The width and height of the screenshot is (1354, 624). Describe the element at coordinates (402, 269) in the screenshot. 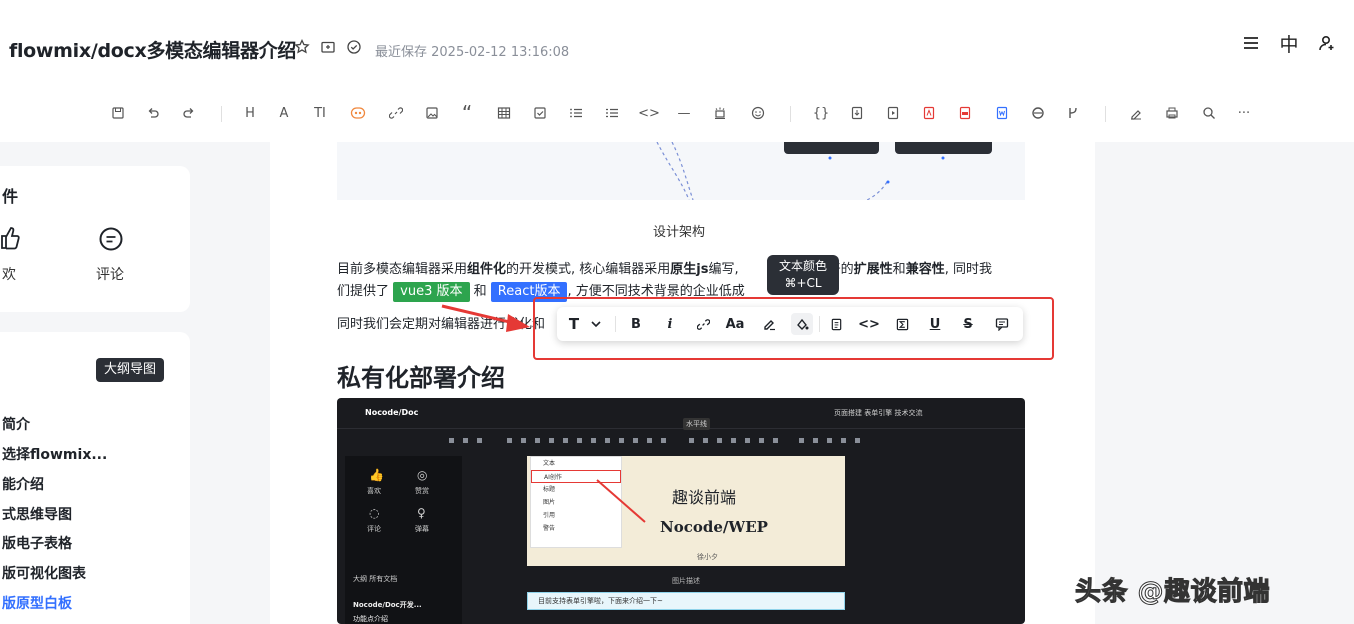

I see `text-run: 目前多模态编辑器采用` at that location.